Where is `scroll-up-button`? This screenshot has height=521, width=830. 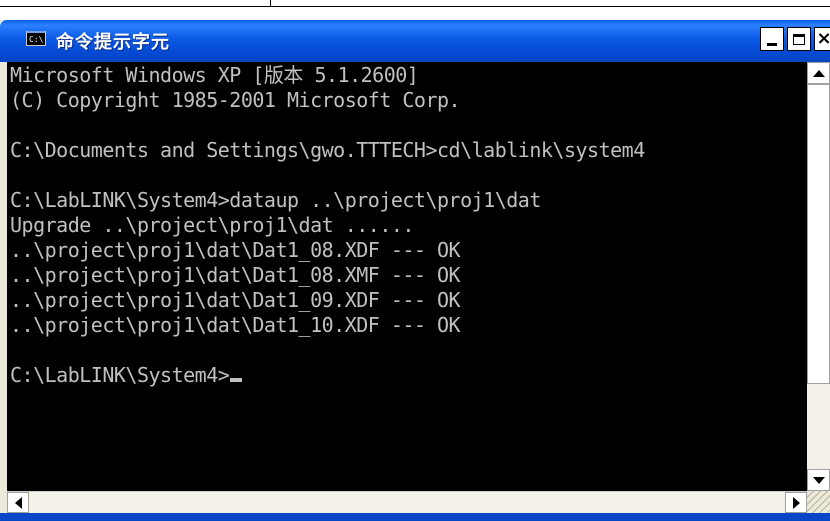
scroll-up-button is located at coordinates (818, 73).